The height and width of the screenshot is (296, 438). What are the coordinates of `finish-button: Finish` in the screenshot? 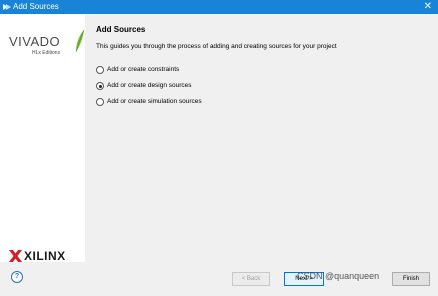 It's located at (411, 279).